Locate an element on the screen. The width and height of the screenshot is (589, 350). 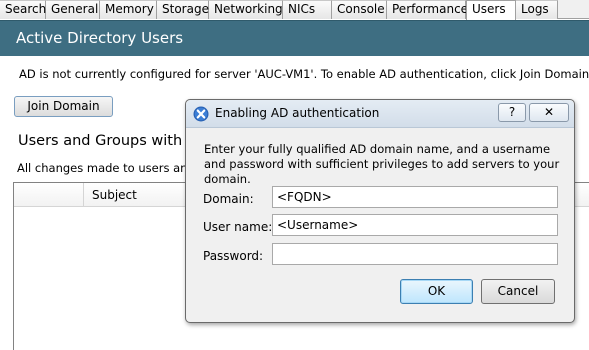
page-title: Active Directory Users is located at coordinates (100, 38).